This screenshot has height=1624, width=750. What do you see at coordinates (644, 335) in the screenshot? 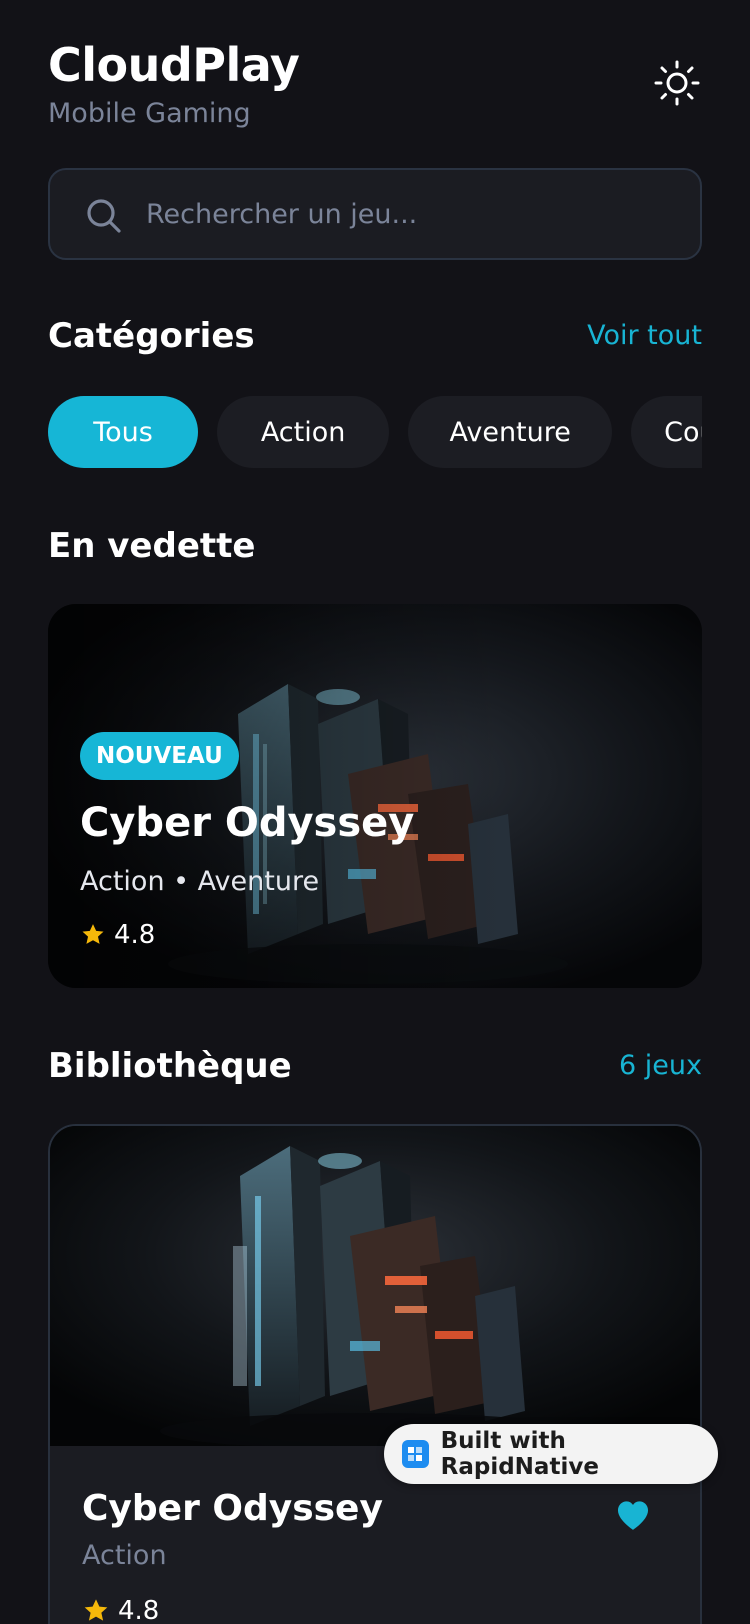
I see `see-all-link: Voir tout` at bounding box center [644, 335].